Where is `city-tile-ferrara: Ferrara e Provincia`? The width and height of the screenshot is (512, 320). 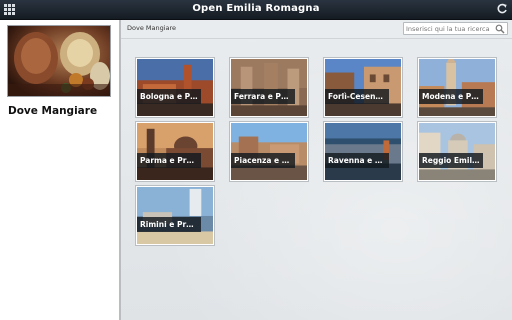
city-tile-ferrara: Ferrara e Provincia is located at coordinates (269, 87).